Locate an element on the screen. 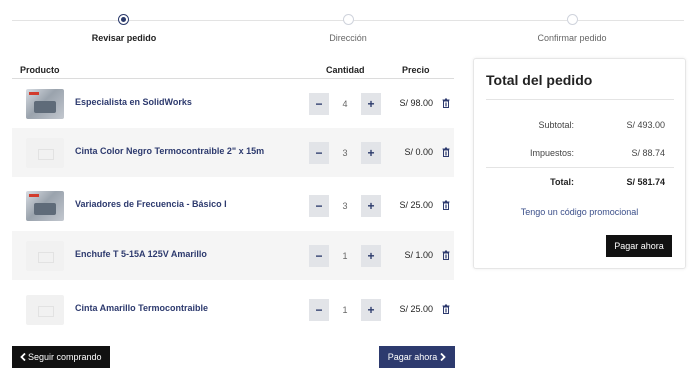 This screenshot has width=690, height=380. step-label-address: Dirección is located at coordinates (348, 38).